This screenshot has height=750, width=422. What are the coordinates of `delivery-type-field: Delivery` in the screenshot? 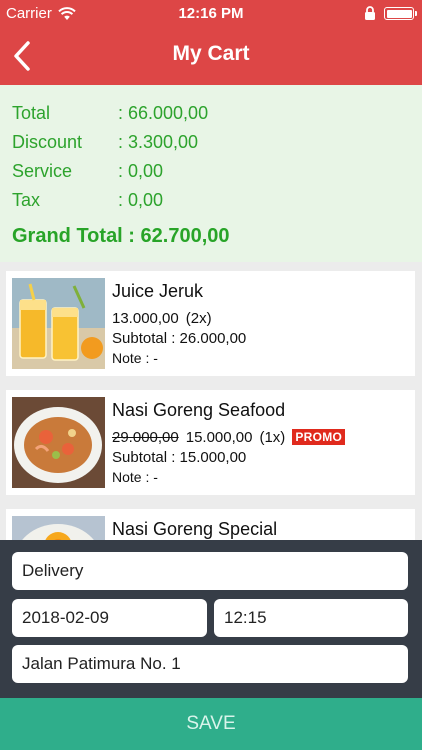 It's located at (210, 571).